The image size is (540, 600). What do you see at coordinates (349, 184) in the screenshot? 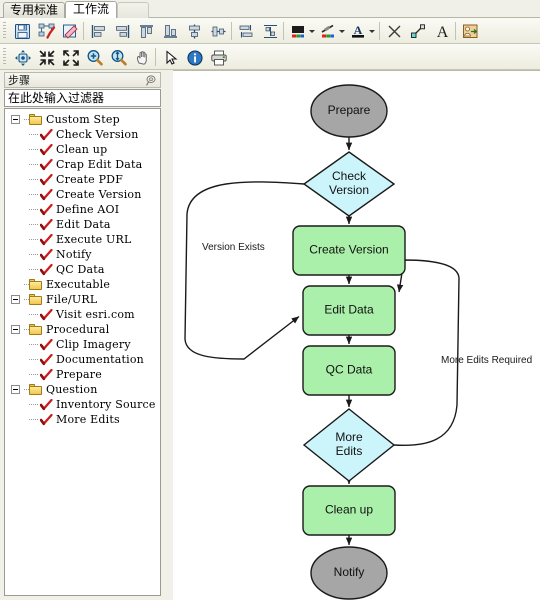
I see `node-check-version: Check Version` at bounding box center [349, 184].